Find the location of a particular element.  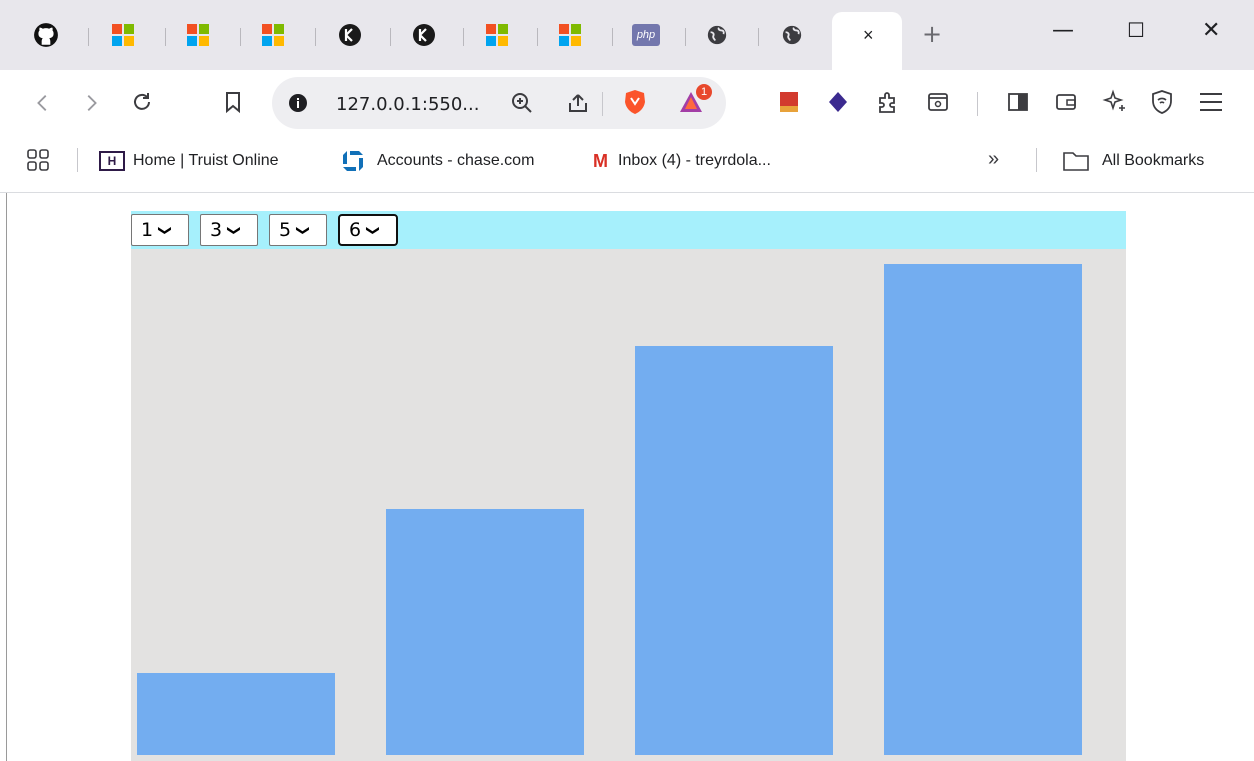

page-edge-line is located at coordinates (6, 477).